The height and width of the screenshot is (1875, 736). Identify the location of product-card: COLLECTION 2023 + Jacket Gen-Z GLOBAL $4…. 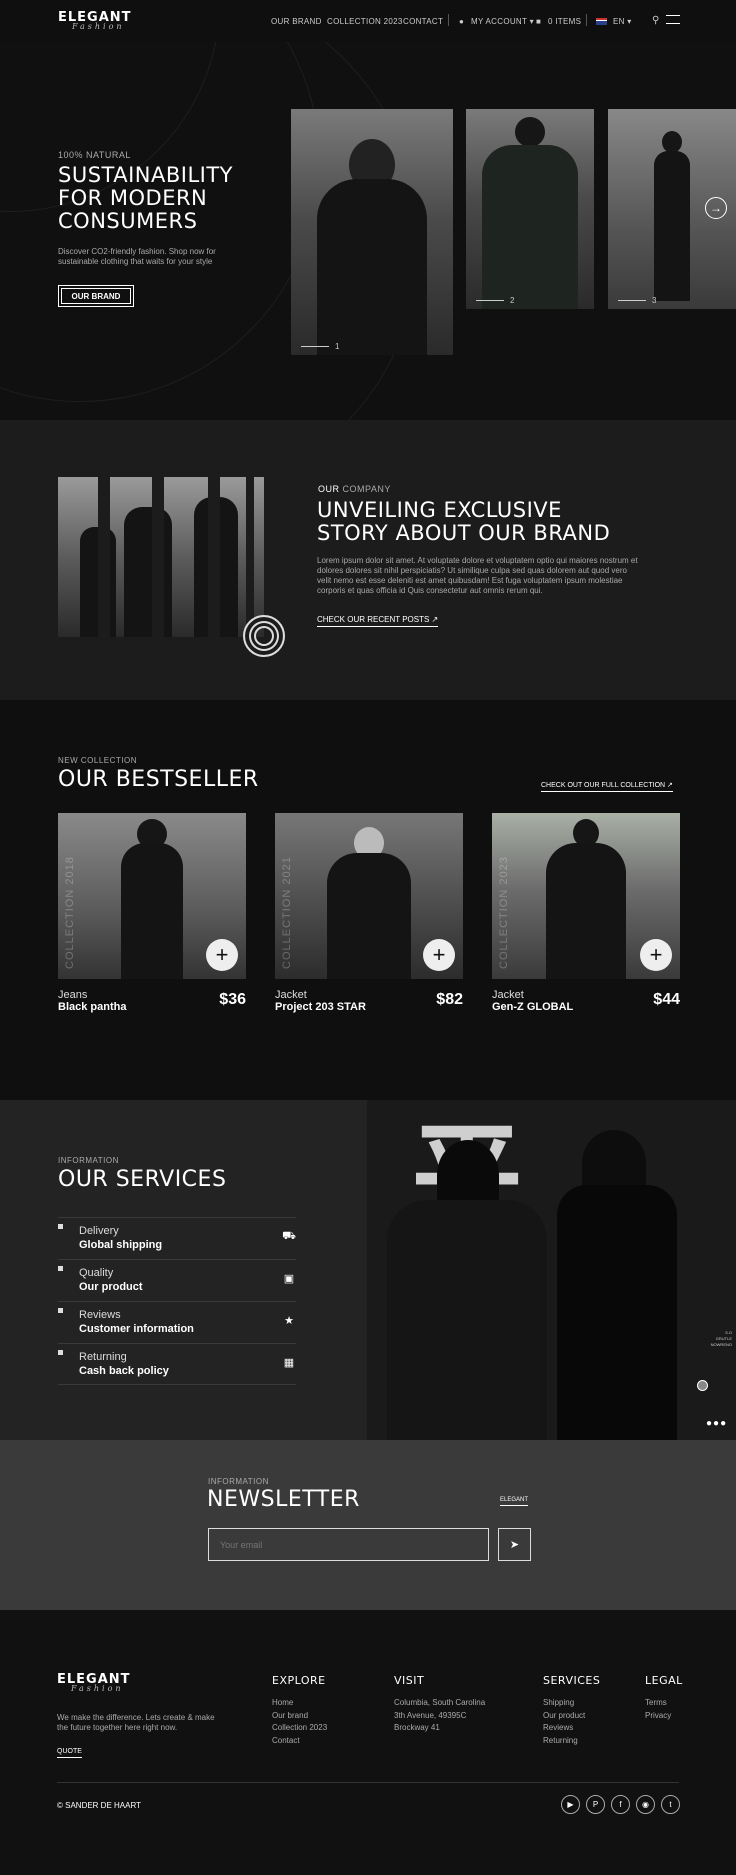
(586, 913).